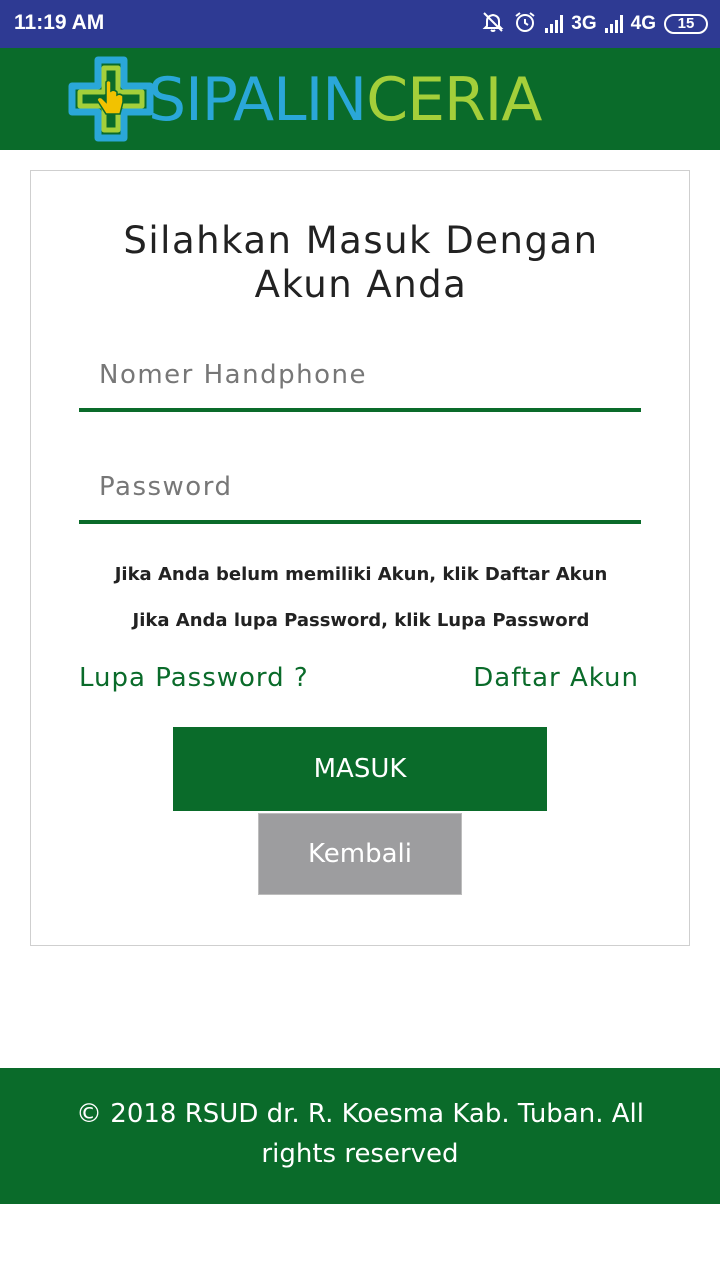 This screenshot has height=1280, width=720. I want to click on app-logo: SIPALINCERIA, so click(323, 99).